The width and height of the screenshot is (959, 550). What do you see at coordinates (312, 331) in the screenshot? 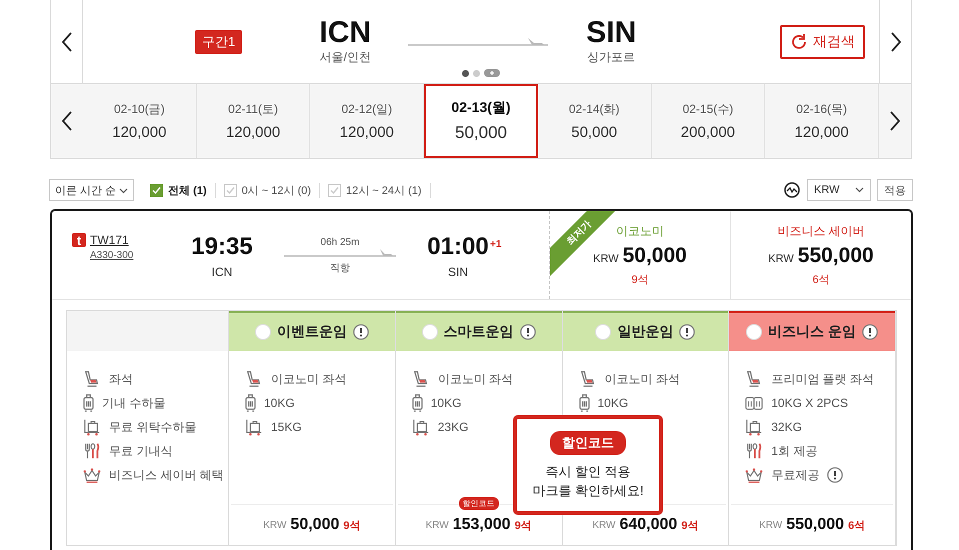
I see `fare-header: 이벤트운임` at bounding box center [312, 331].